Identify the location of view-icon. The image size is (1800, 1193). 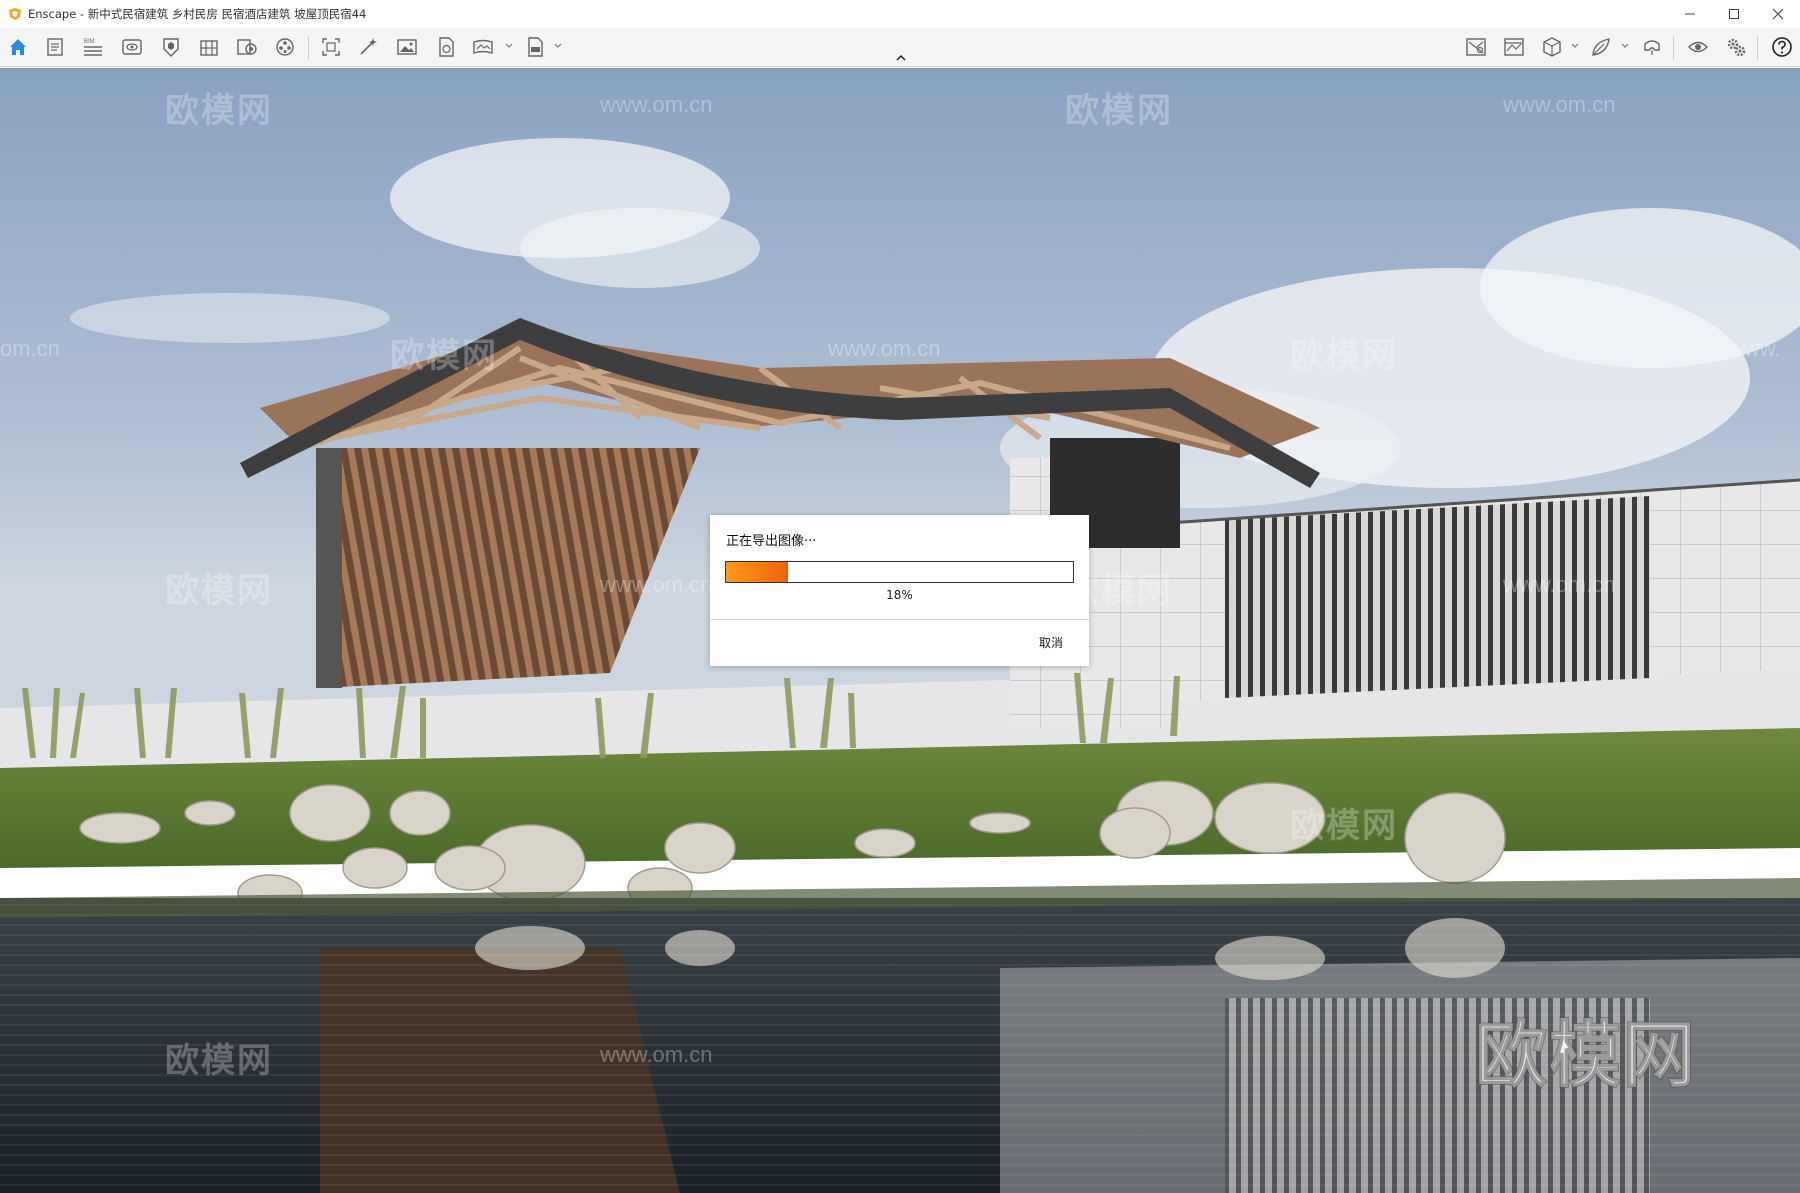
(132, 47).